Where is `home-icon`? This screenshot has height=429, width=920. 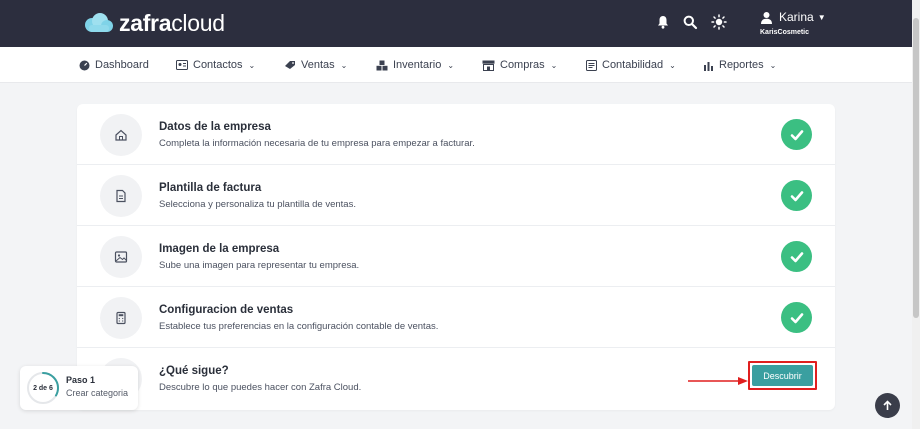
home-icon is located at coordinates (121, 135).